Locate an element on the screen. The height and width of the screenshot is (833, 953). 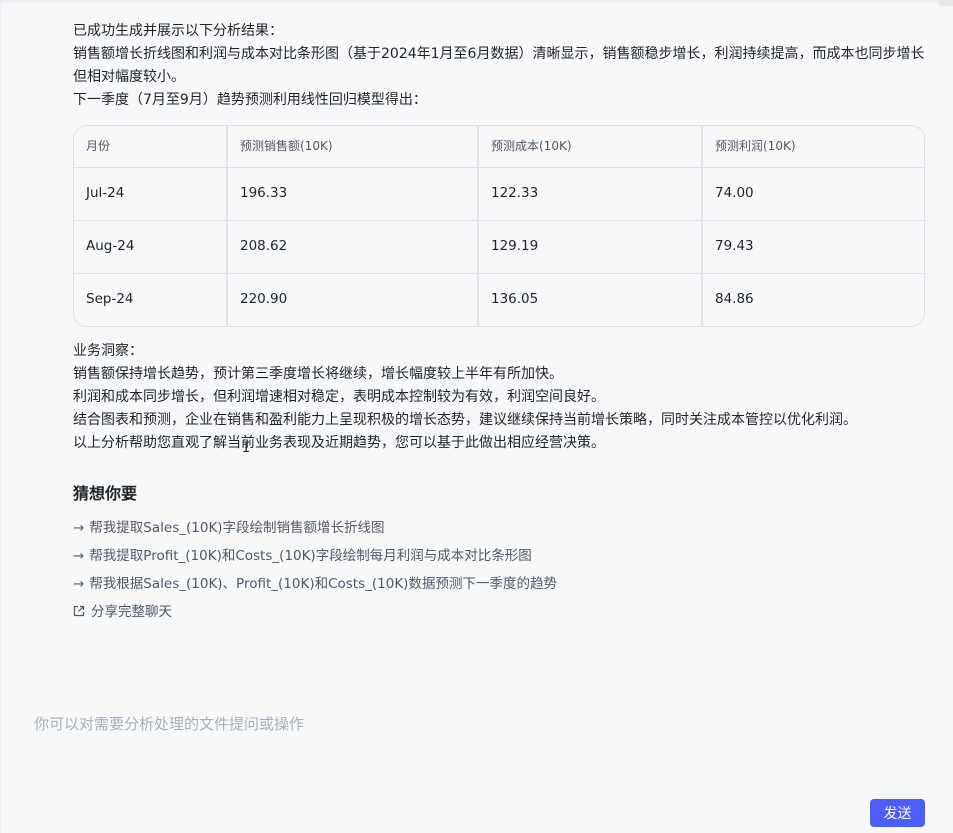
top-edge is located at coordinates (476, 2).